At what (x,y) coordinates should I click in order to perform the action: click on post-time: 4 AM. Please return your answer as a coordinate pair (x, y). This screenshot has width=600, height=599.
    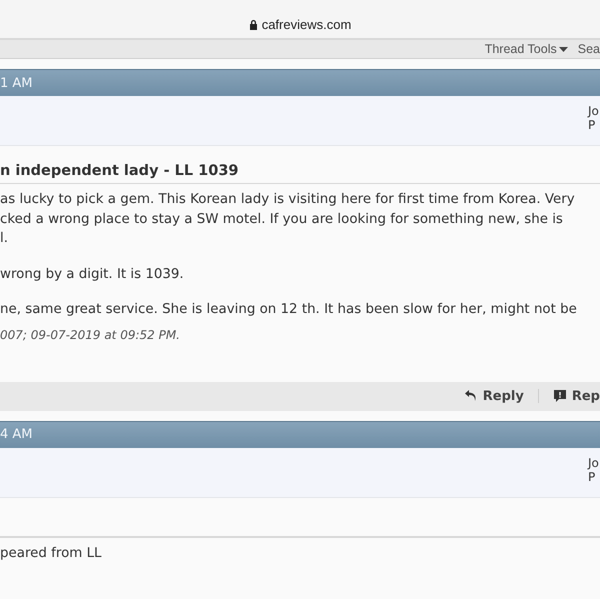
    Looking at the image, I should click on (16, 434).